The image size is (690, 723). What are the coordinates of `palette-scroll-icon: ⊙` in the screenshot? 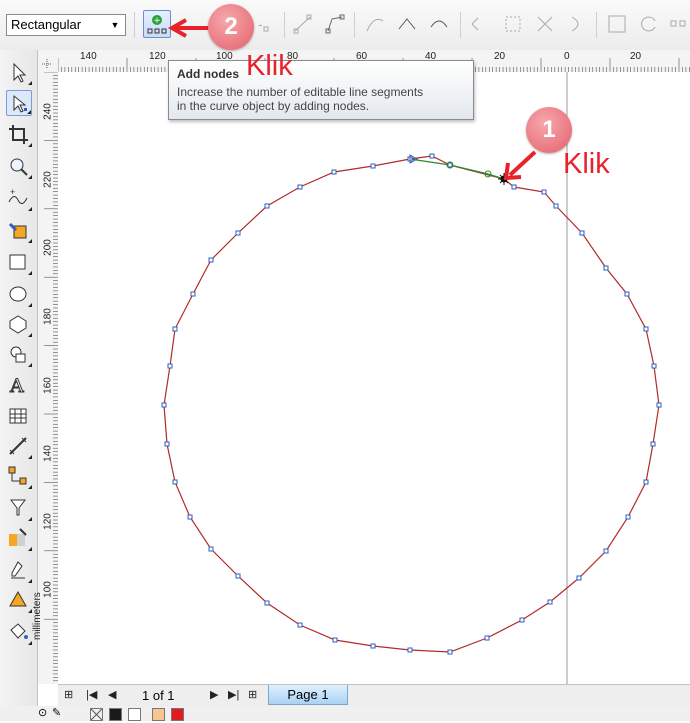 It's located at (42, 712).